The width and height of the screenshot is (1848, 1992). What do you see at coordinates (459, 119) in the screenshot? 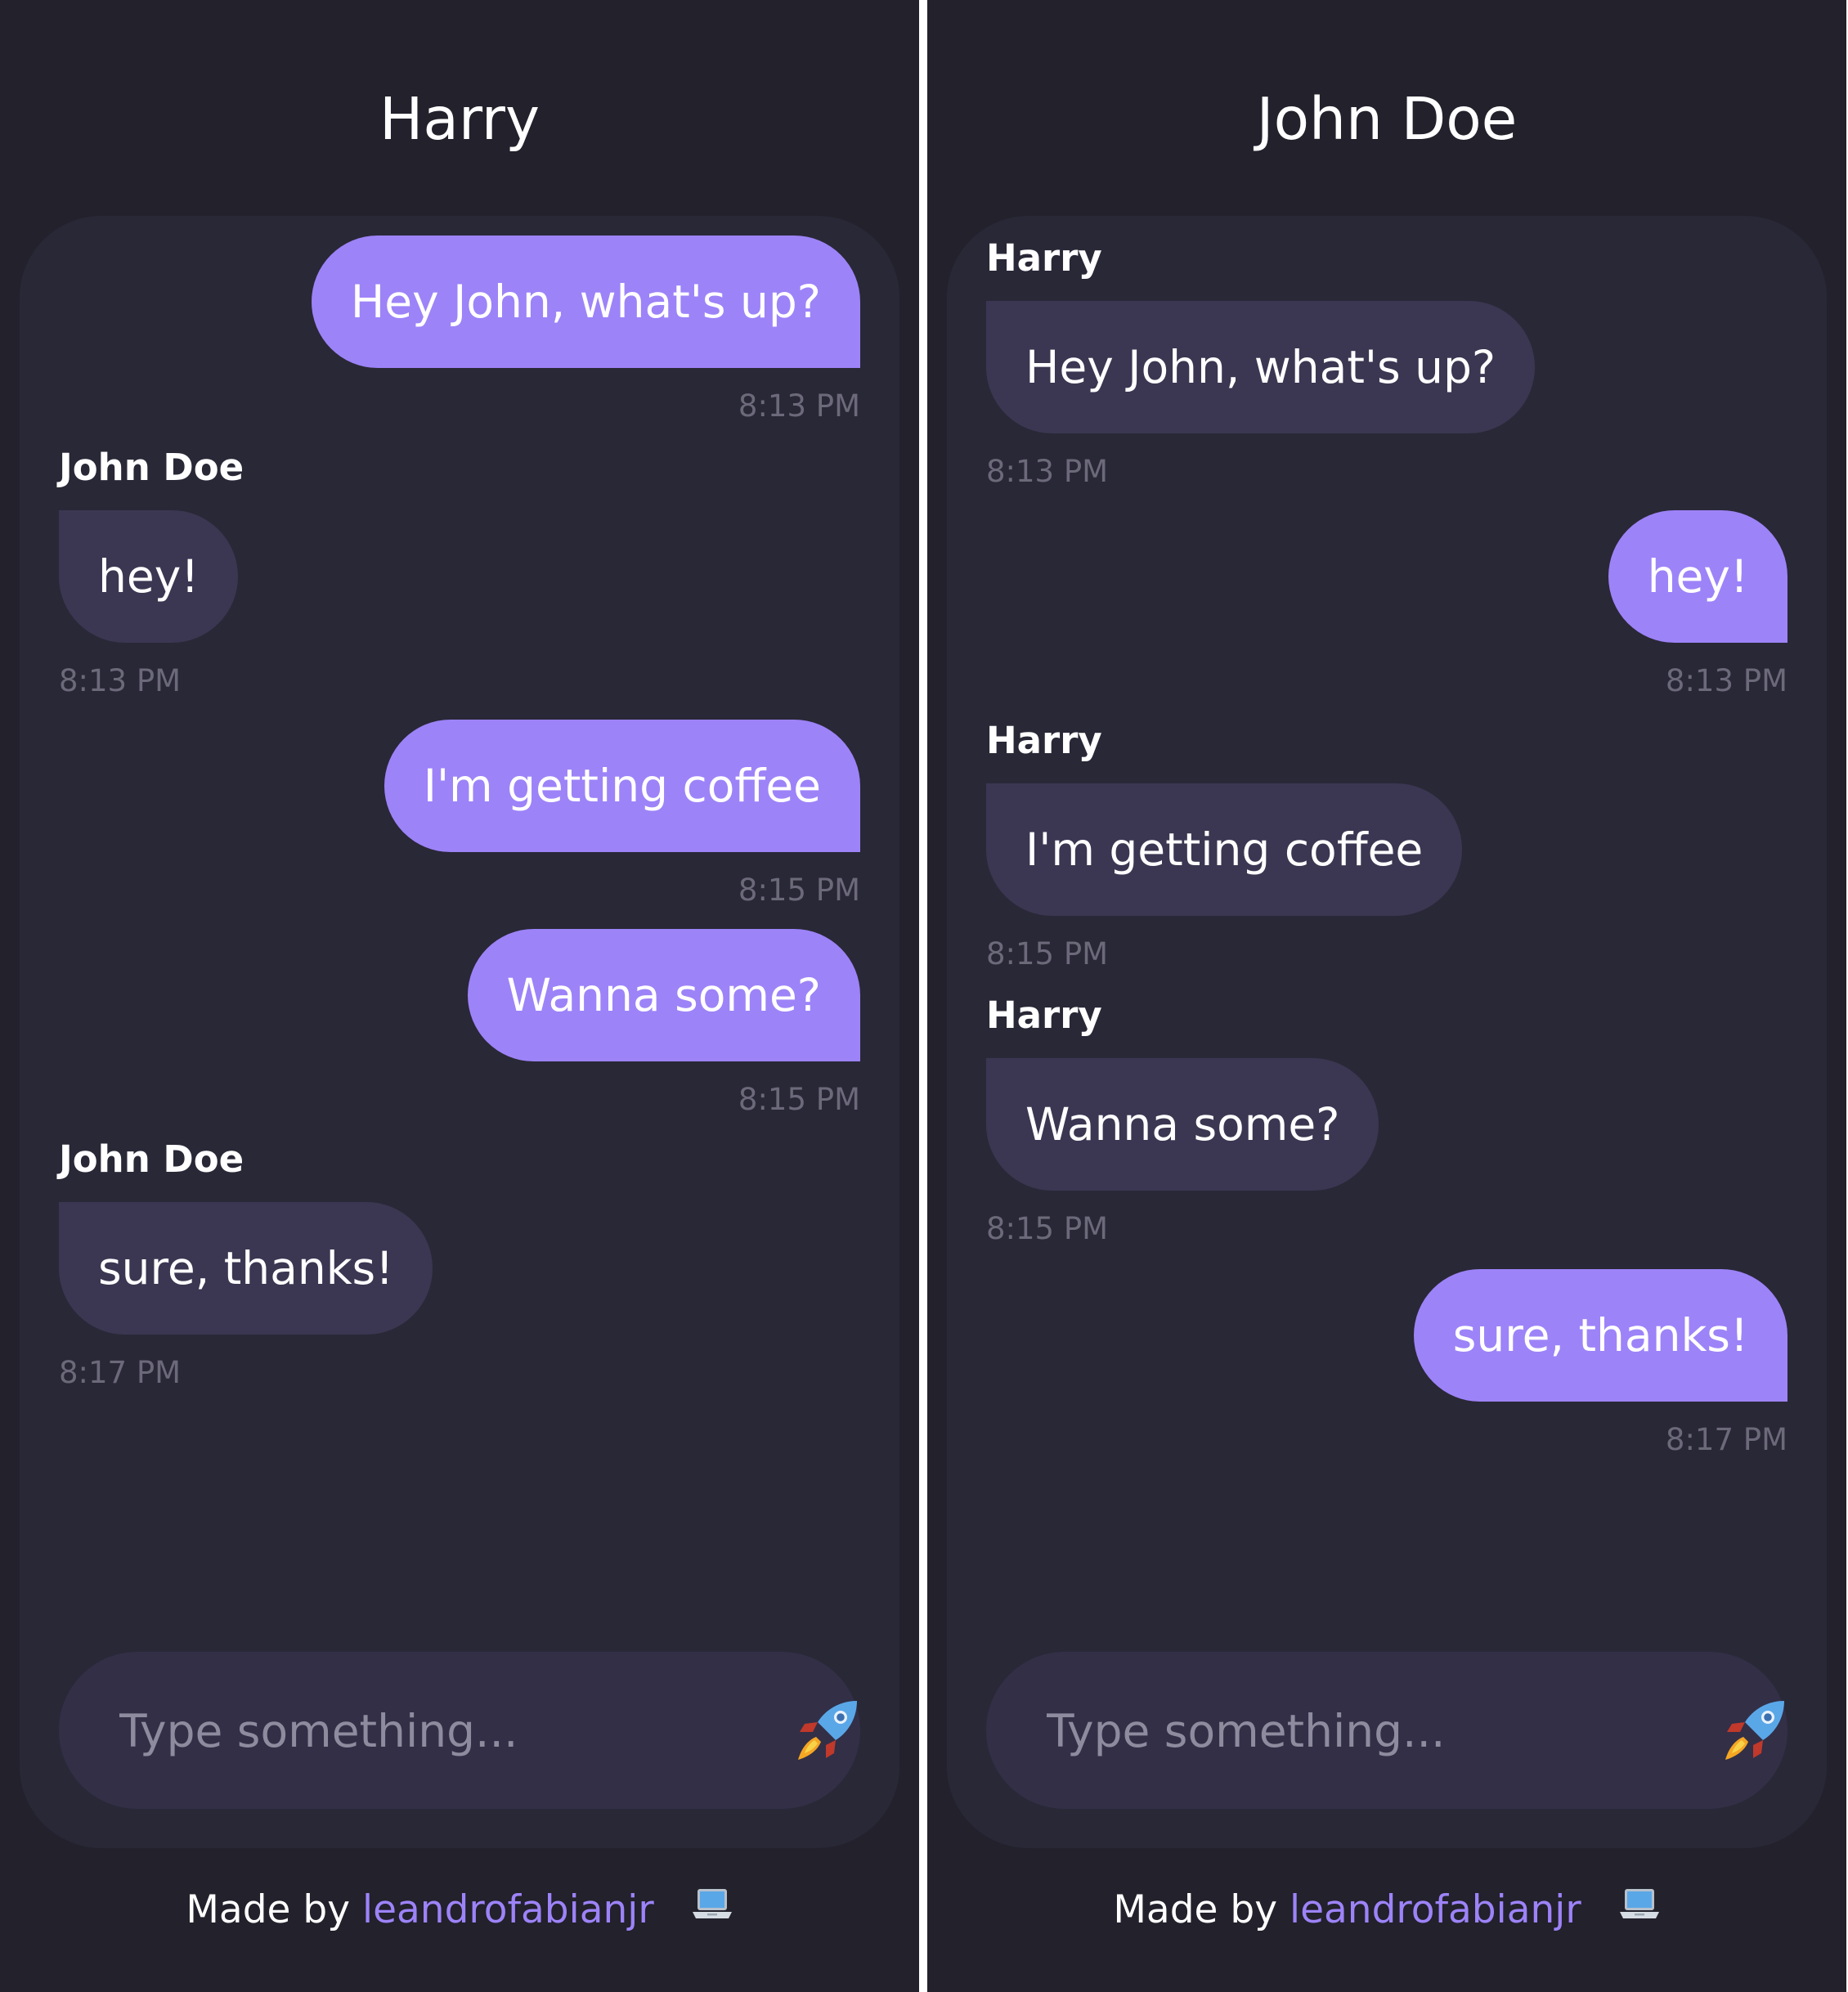
I see `chat-title: Harry` at bounding box center [459, 119].